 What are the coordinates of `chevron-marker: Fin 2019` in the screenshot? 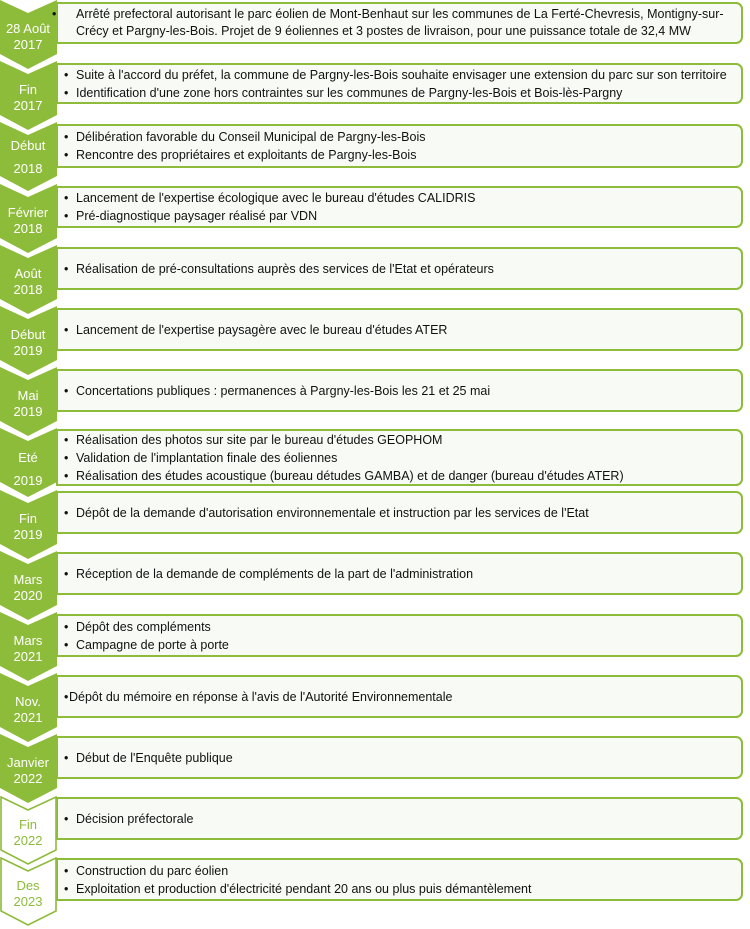 It's located at (29, 525).